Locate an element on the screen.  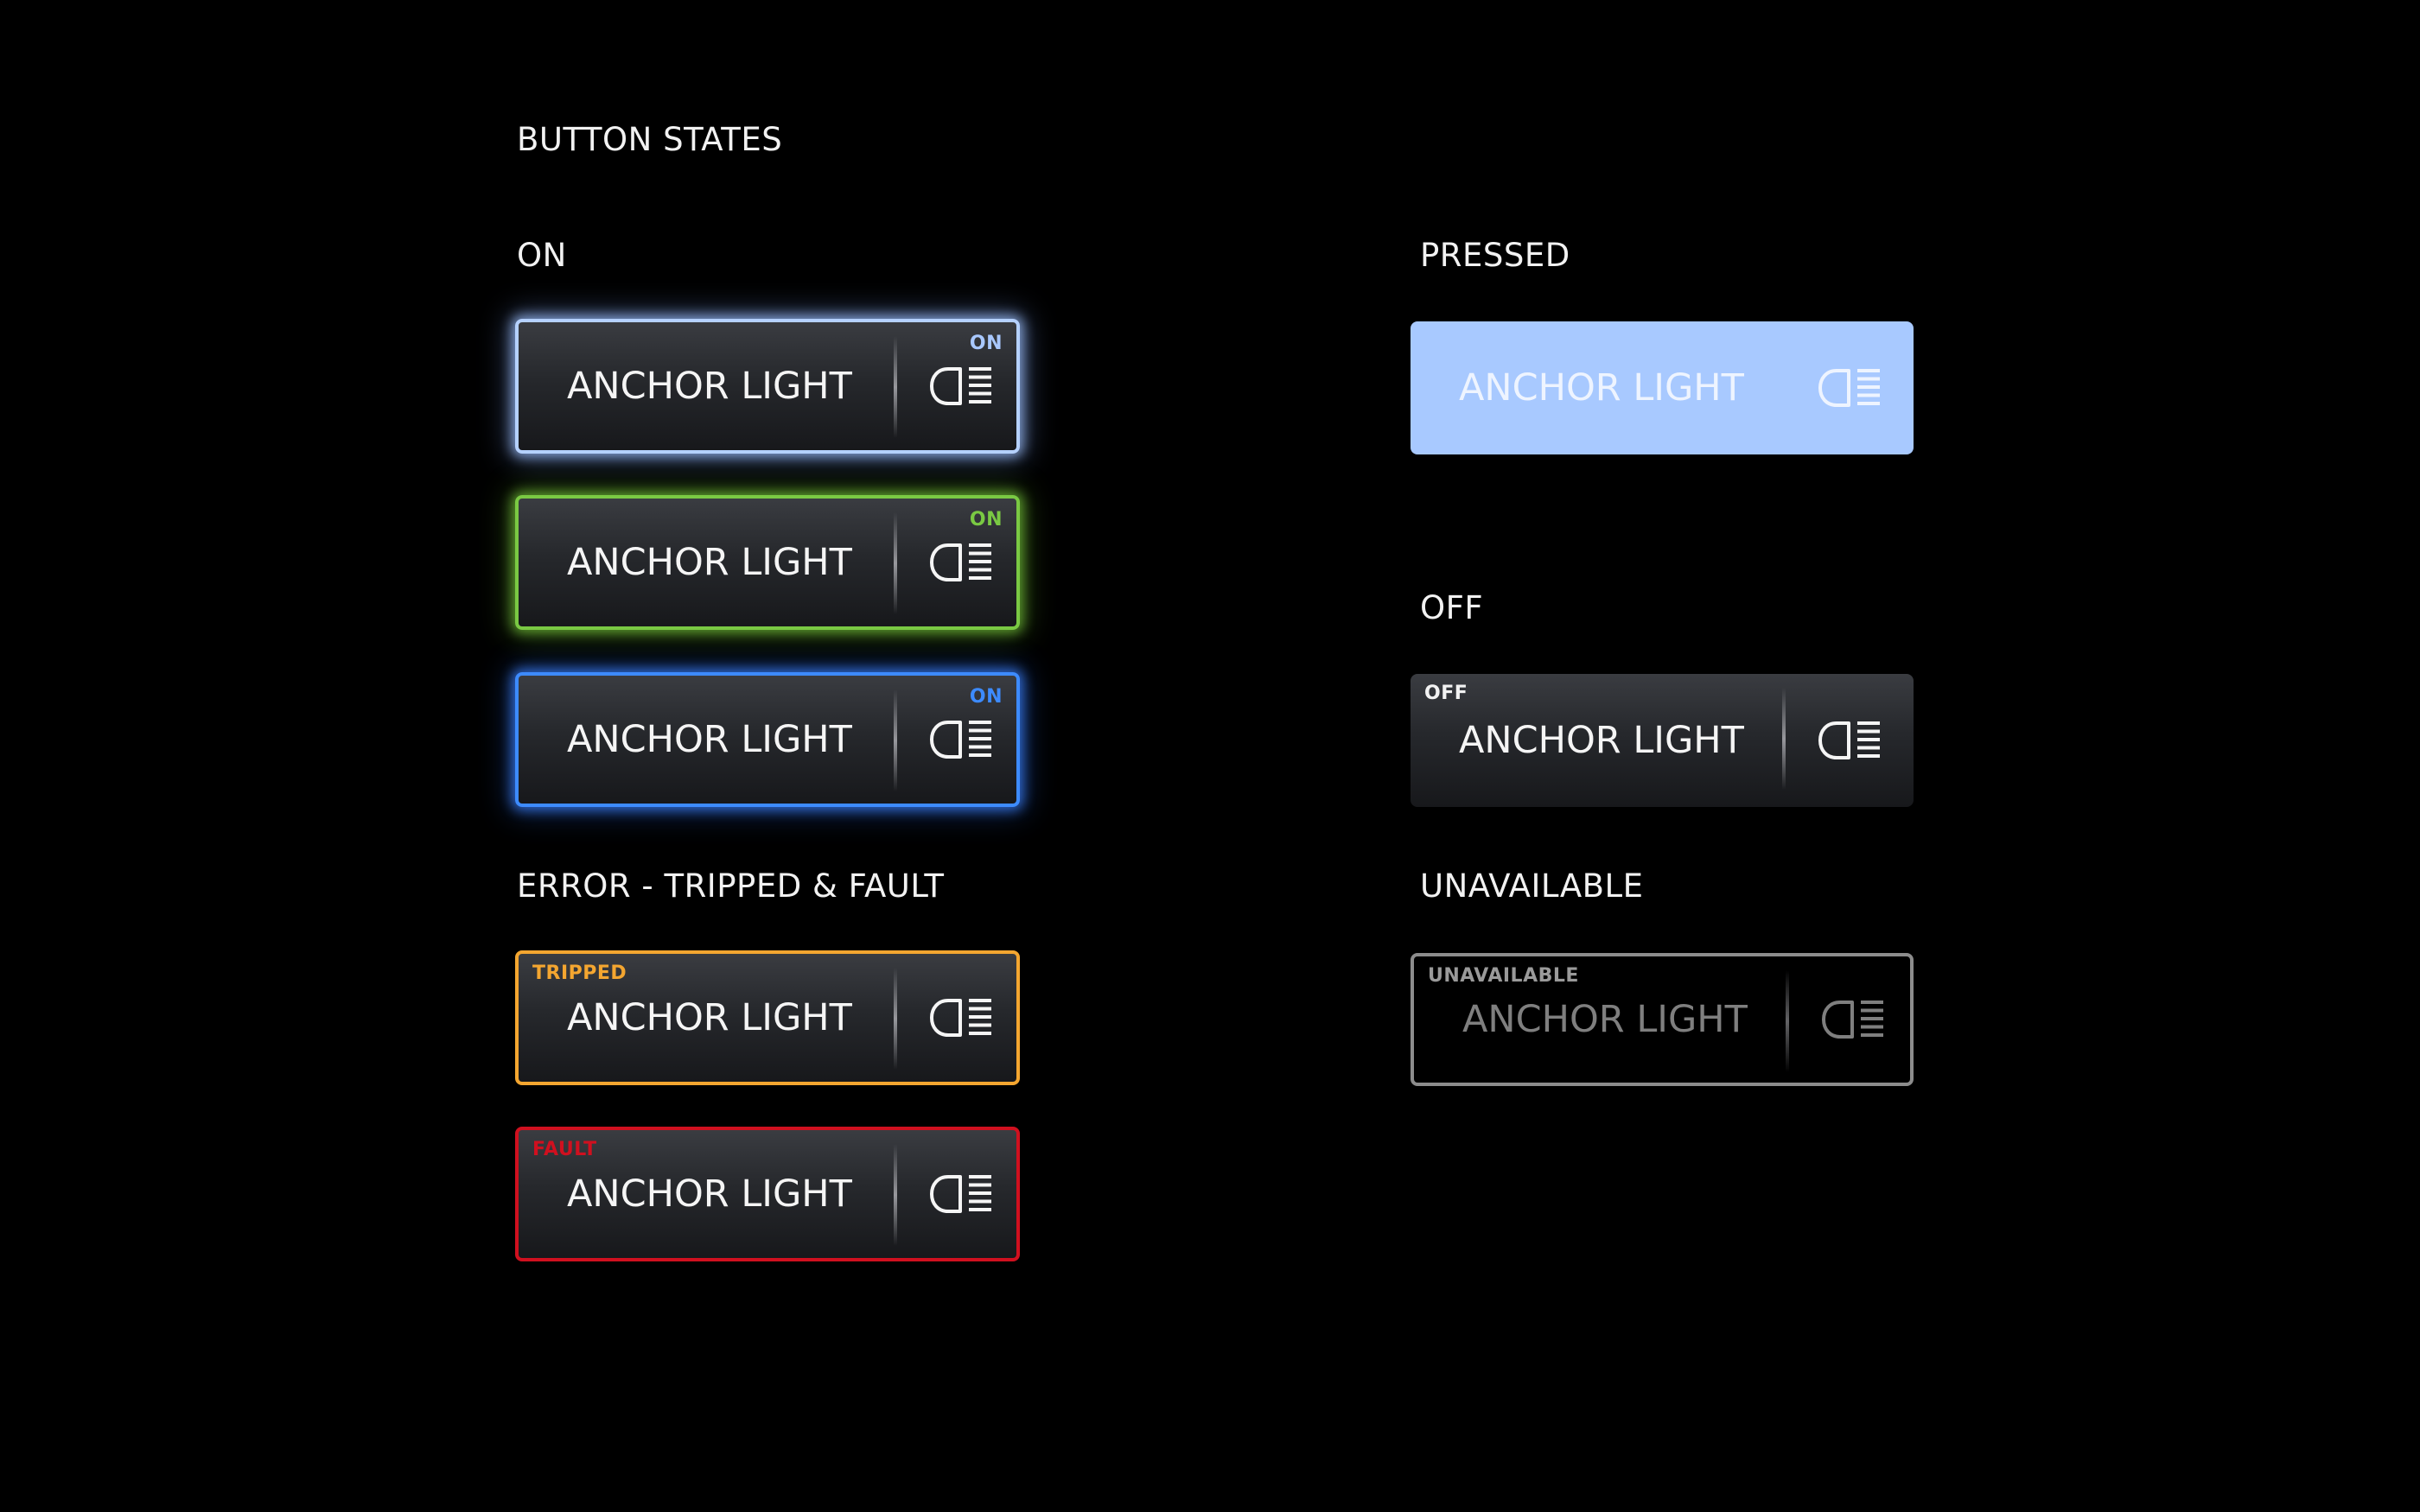
section-label-pressed: PRESSED is located at coordinates (1495, 255).